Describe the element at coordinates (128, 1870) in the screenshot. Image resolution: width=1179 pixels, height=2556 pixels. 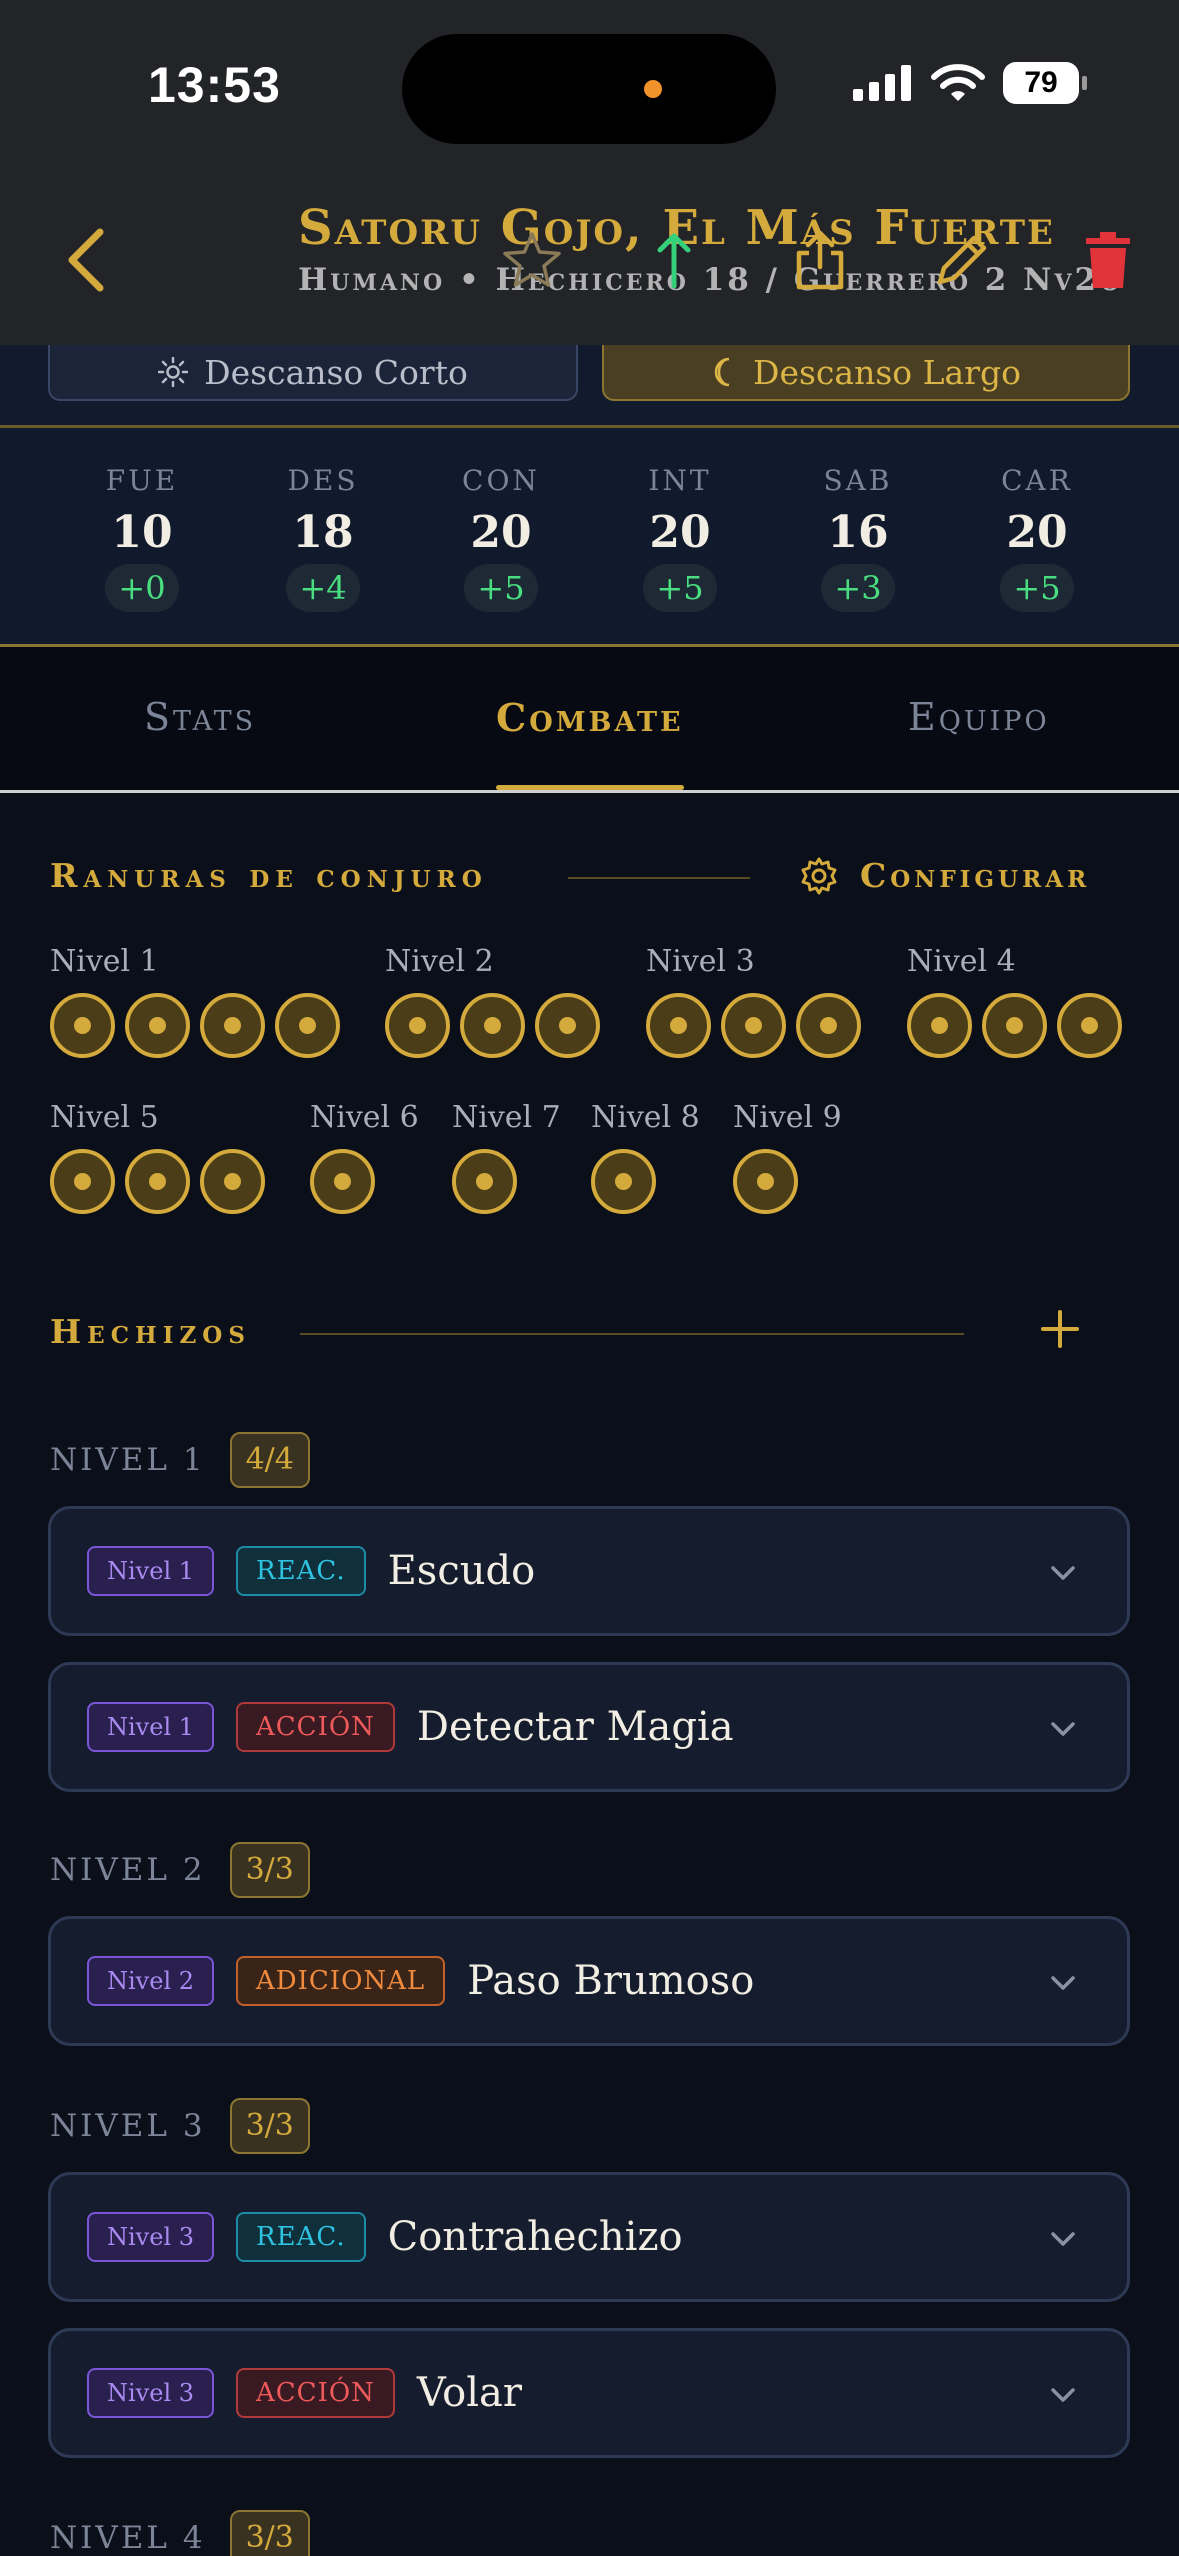
I see `spell-level-name: NIVEL 2` at that location.